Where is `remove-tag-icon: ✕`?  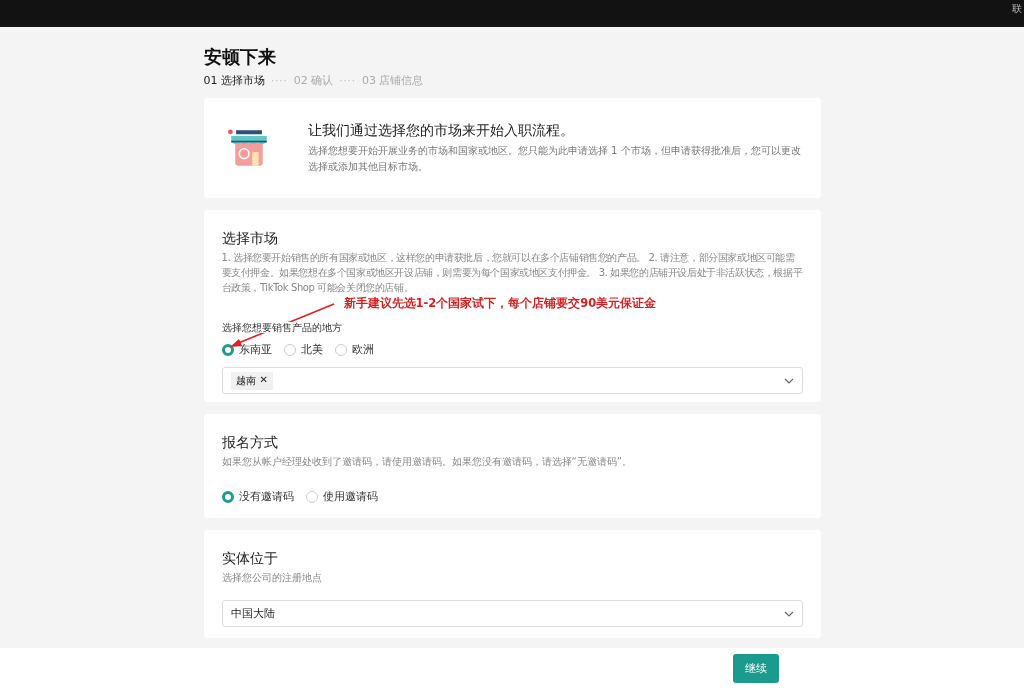
remove-tag-icon: ✕ is located at coordinates (263, 380).